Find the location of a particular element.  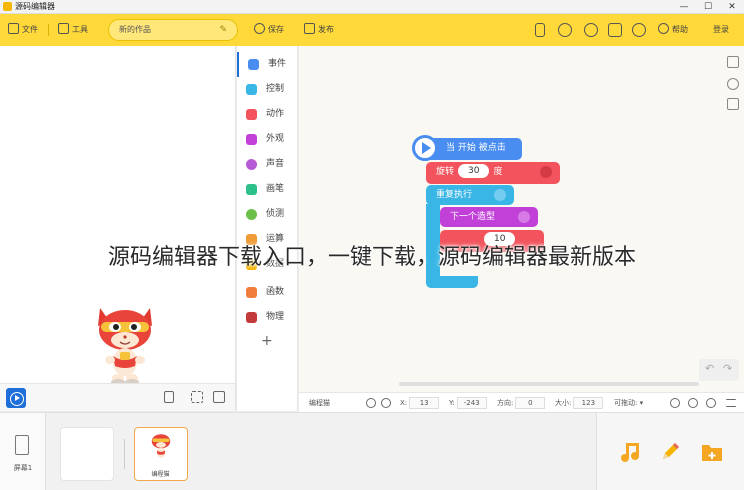

stage-controls-bar is located at coordinates (118, 397).